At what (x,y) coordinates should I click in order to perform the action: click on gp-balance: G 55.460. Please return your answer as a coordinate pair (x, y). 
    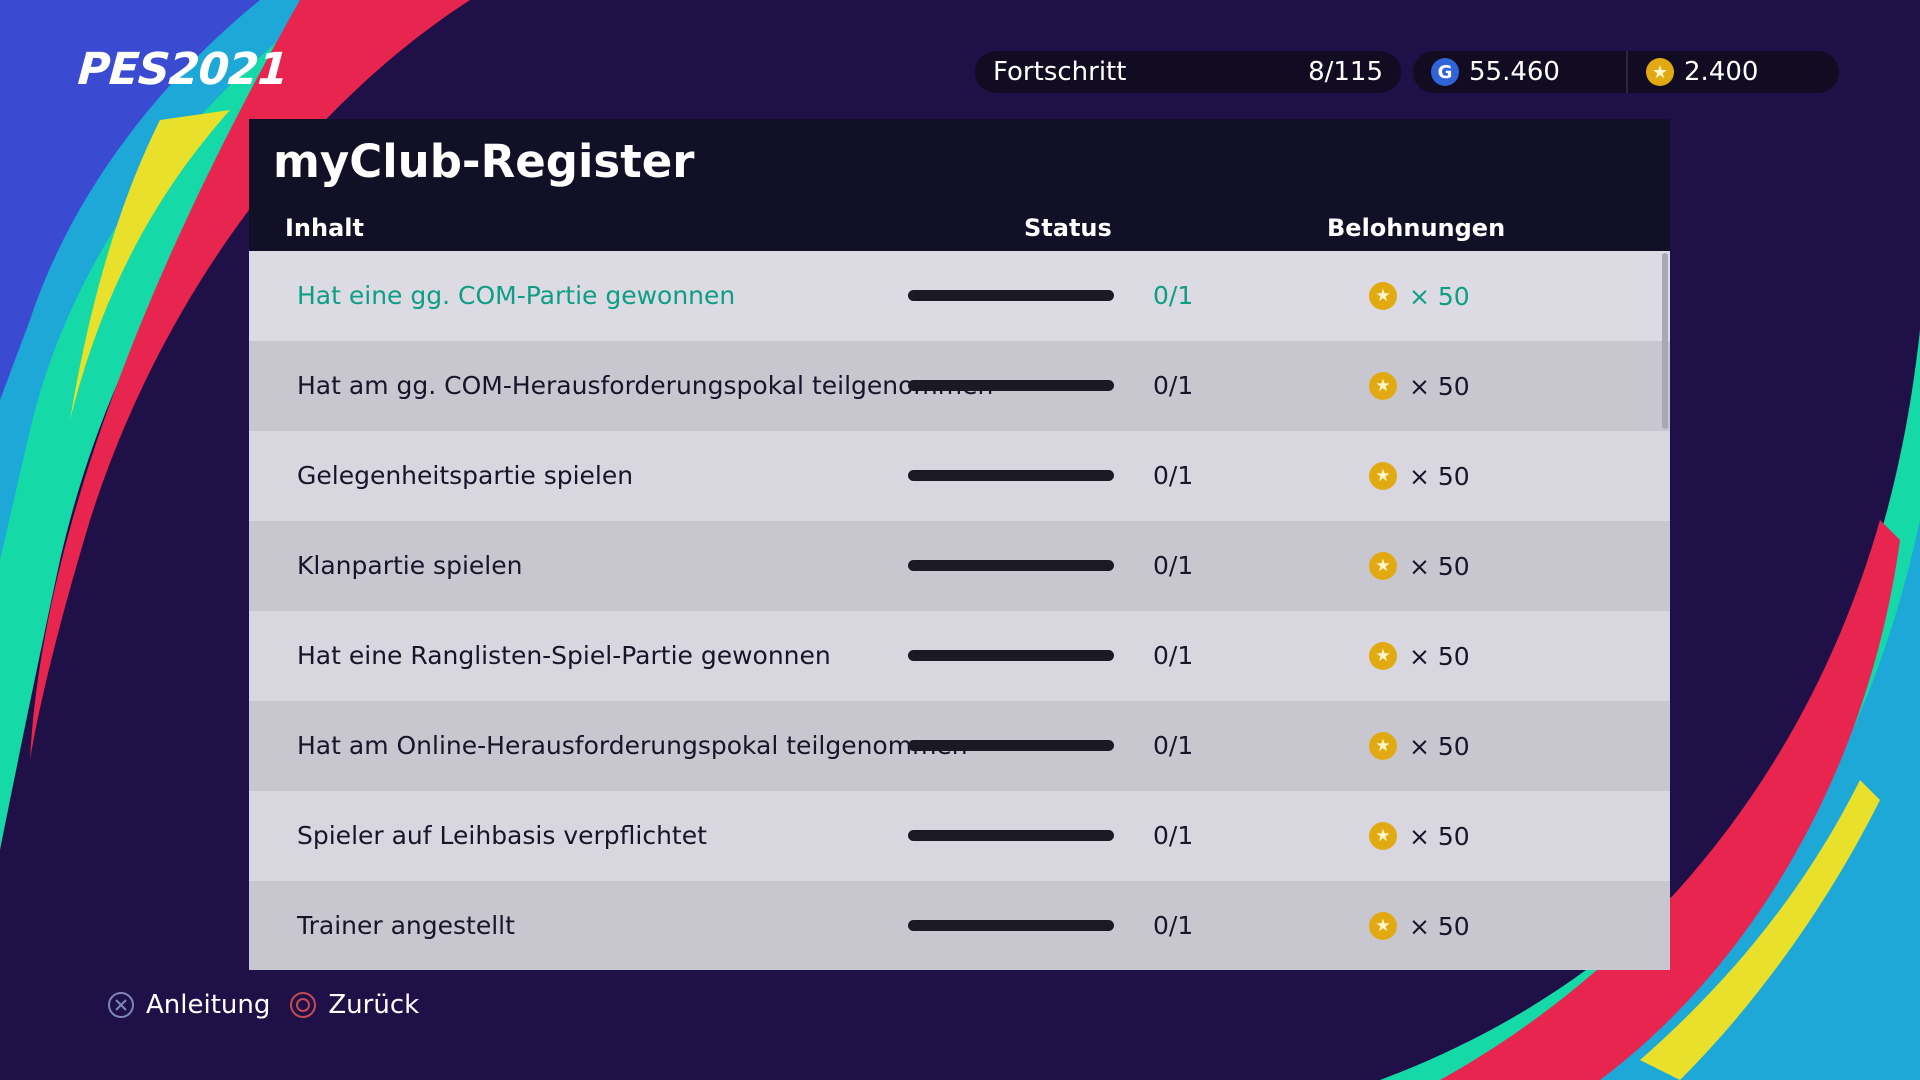
    Looking at the image, I should click on (1519, 72).